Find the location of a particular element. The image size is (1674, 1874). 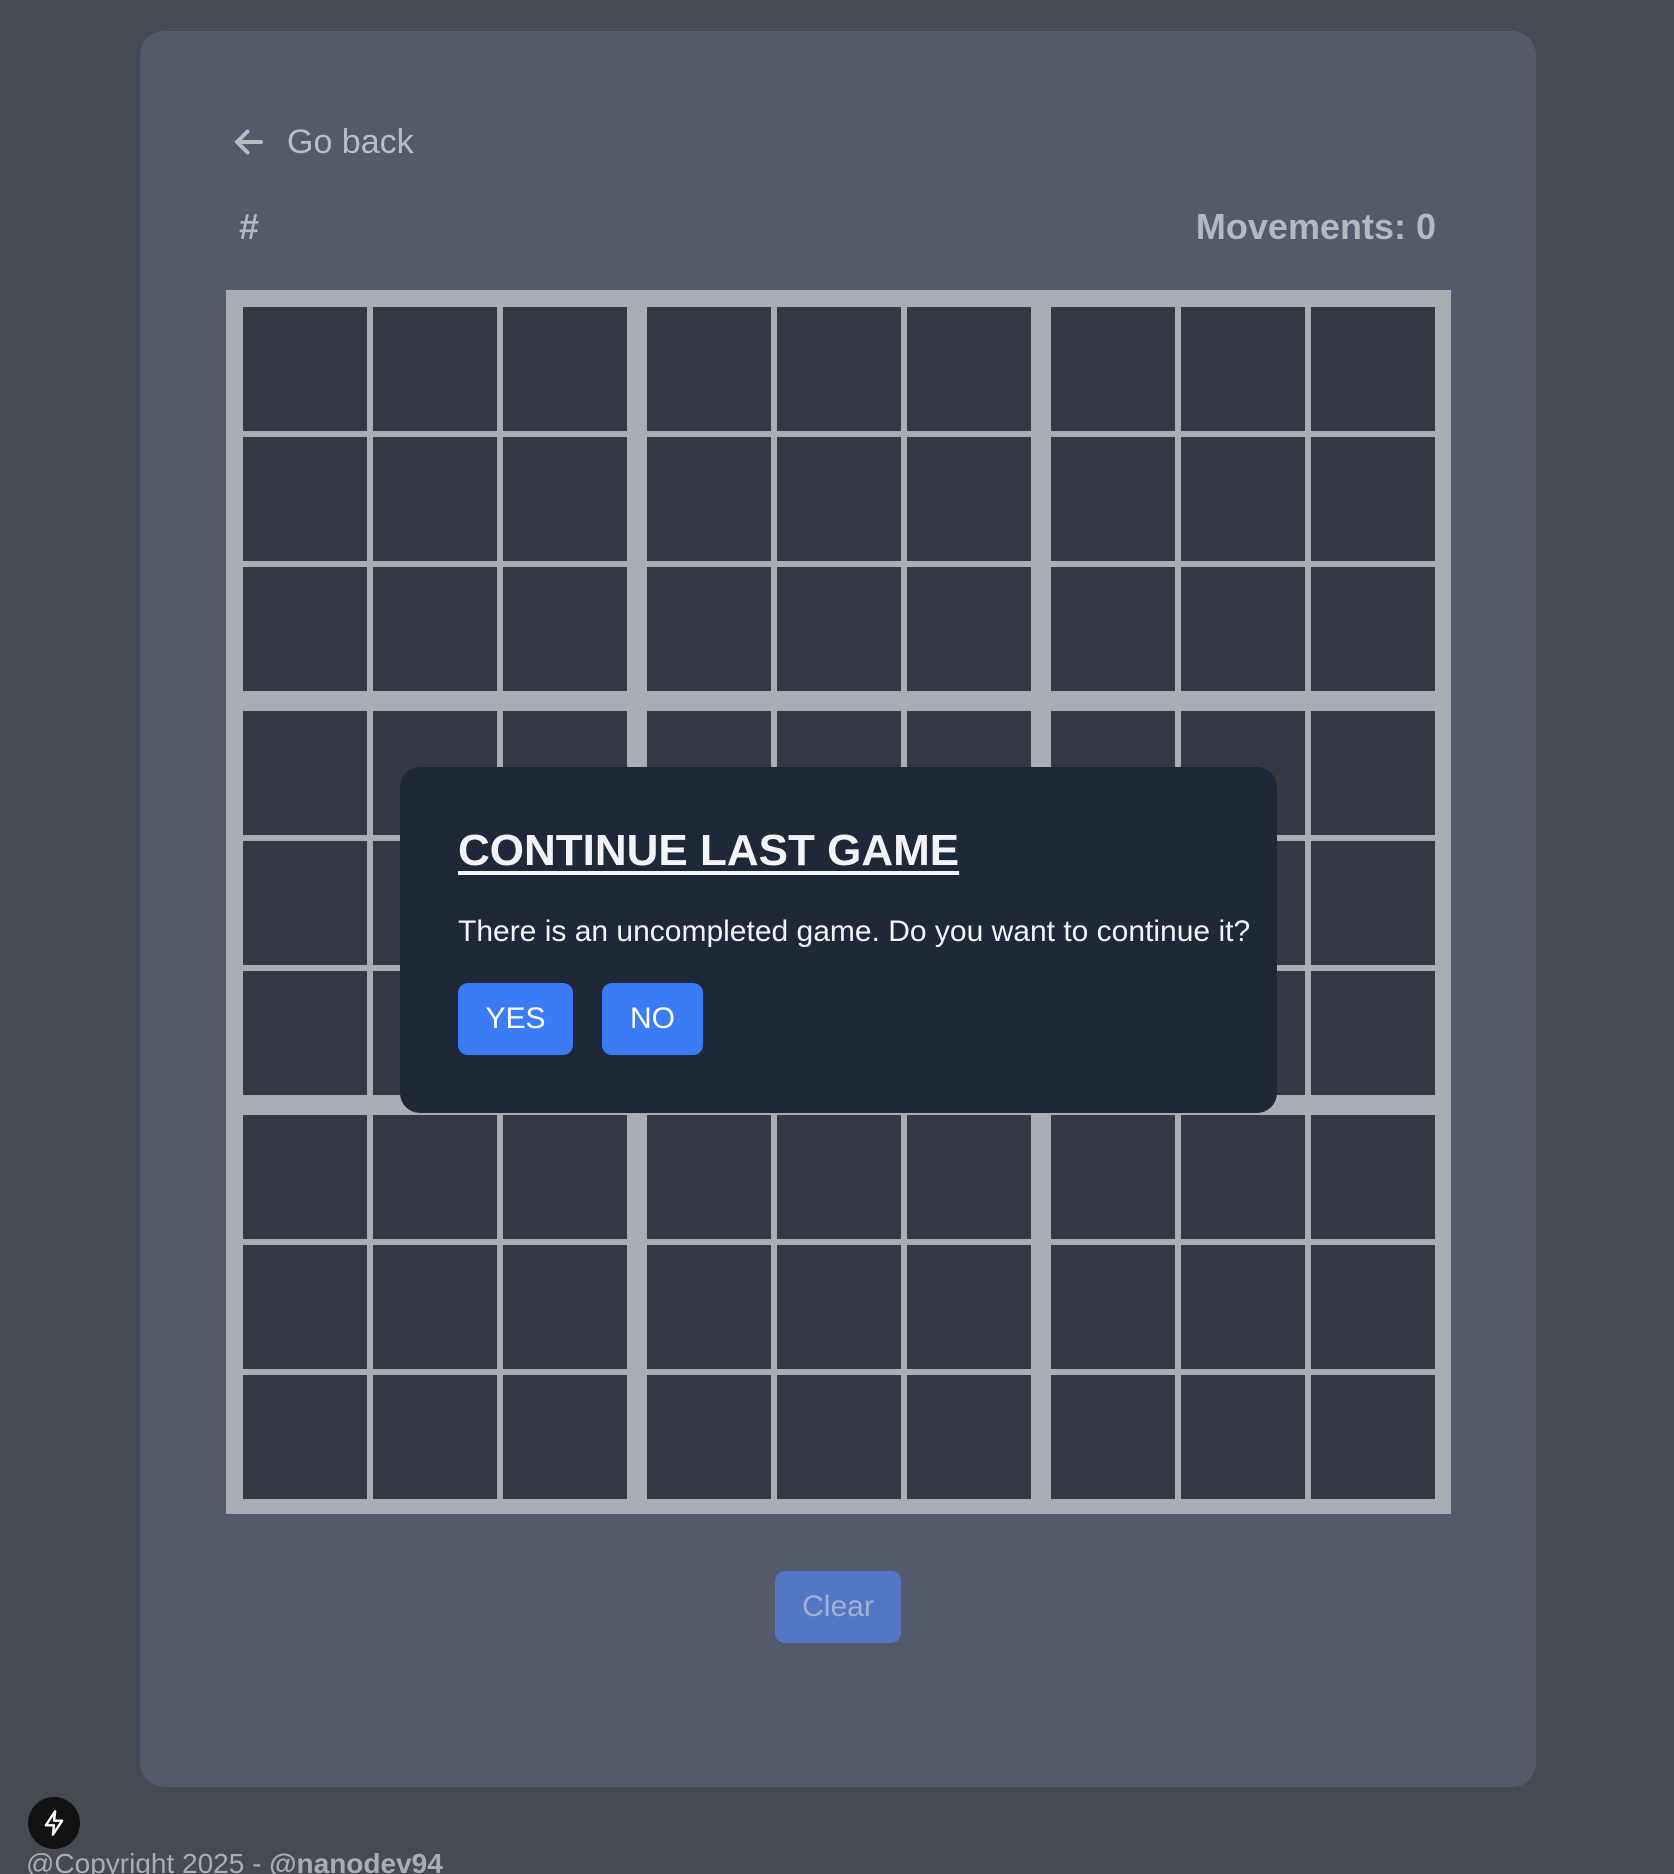

dev-tools-badge is located at coordinates (54, 1823).